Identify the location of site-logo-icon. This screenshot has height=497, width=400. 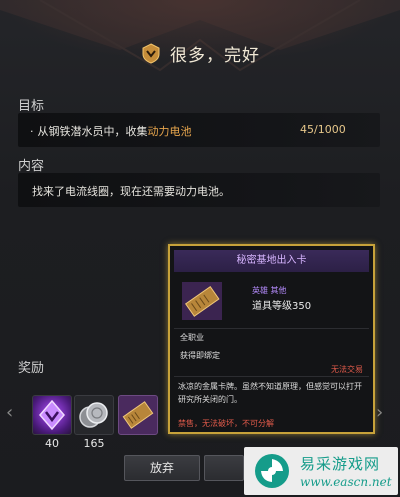
(272, 471).